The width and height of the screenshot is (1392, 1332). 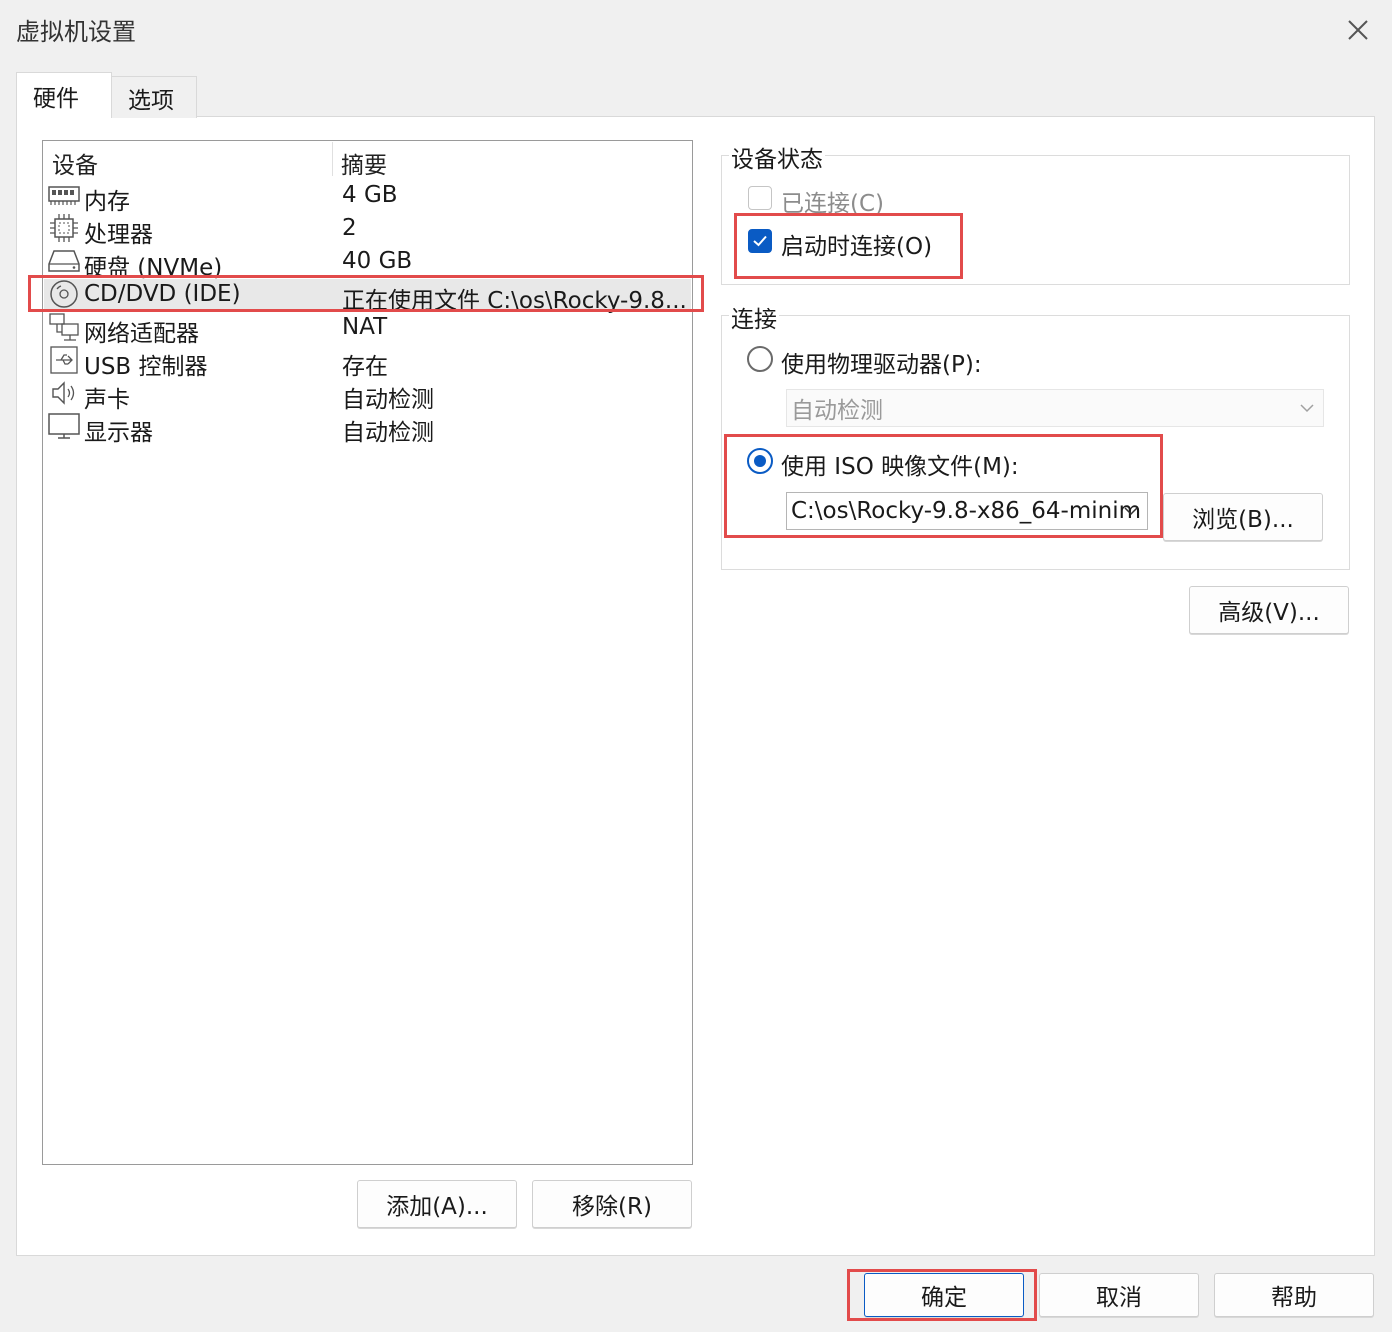 What do you see at coordinates (76, 32) in the screenshot?
I see `window-title: 虚拟机设置` at bounding box center [76, 32].